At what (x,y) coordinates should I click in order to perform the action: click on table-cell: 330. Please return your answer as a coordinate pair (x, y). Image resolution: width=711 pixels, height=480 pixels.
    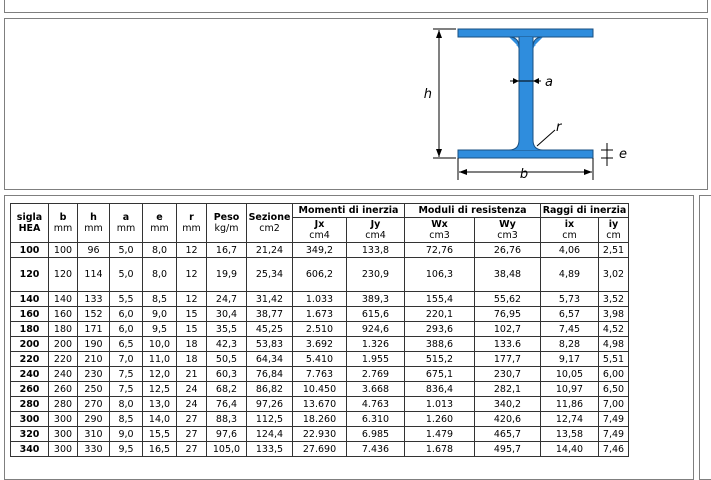
    Looking at the image, I should click on (93, 449).